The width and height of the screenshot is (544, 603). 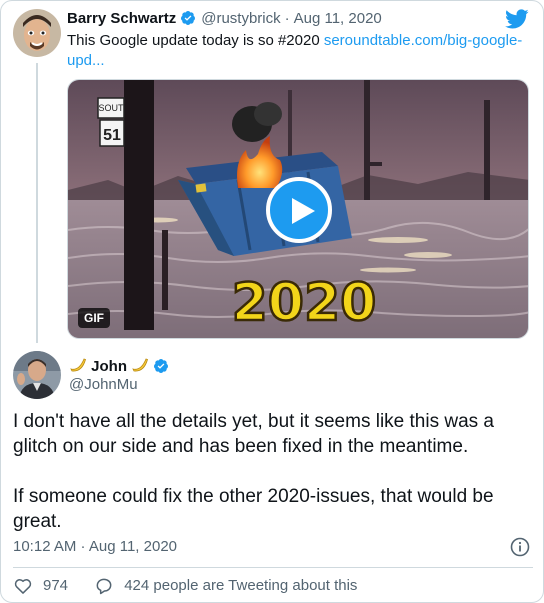 I want to click on play-icon, so click(x=303, y=211).